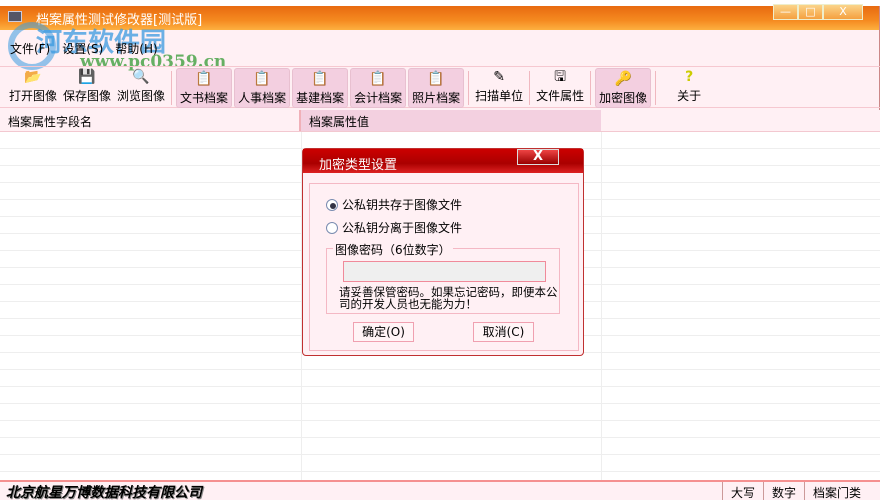  I want to click on file-properties-icon: 🖫, so click(560, 77).